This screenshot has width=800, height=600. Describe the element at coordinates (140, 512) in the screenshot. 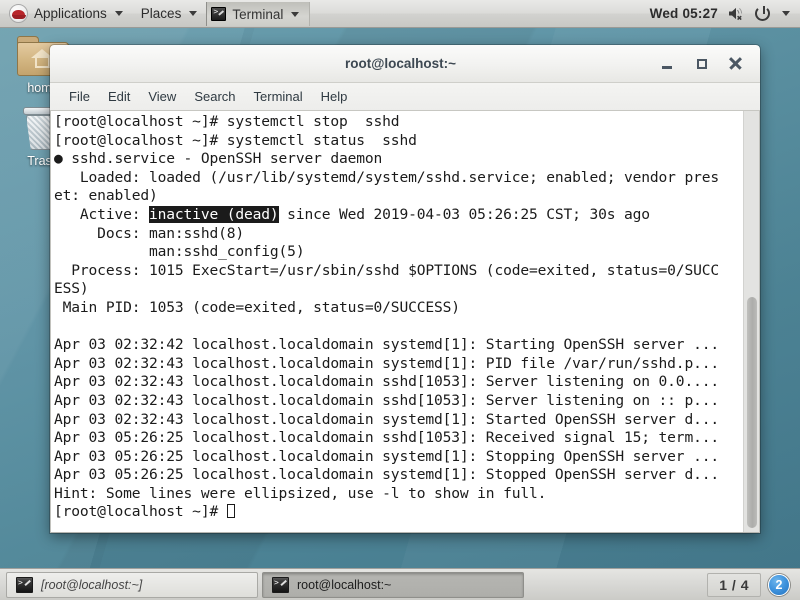

I see `terminal-text: [root@localhost ~]#` at that location.